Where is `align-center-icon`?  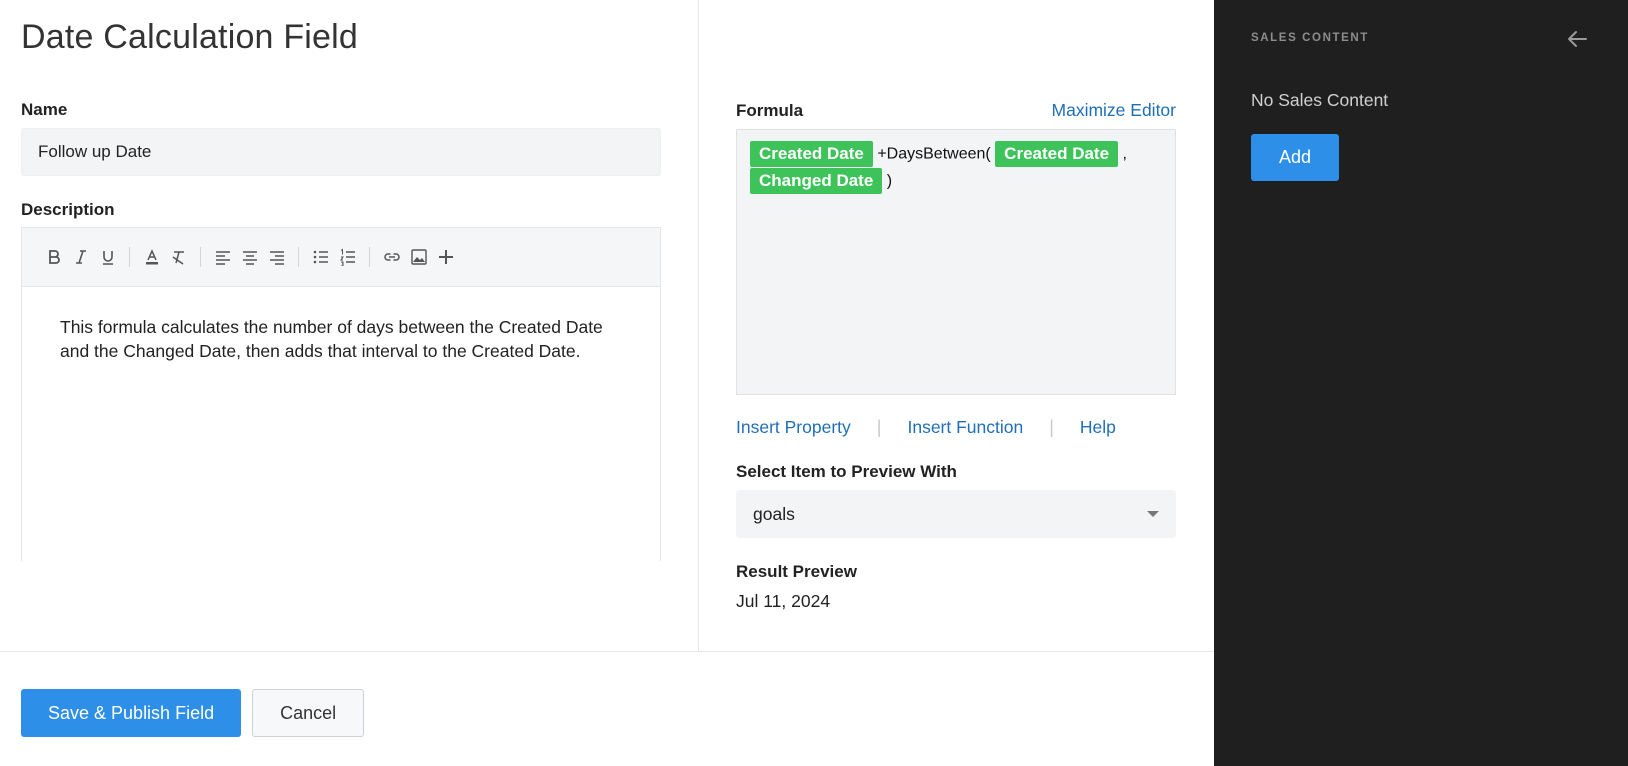
align-center-icon is located at coordinates (249, 257).